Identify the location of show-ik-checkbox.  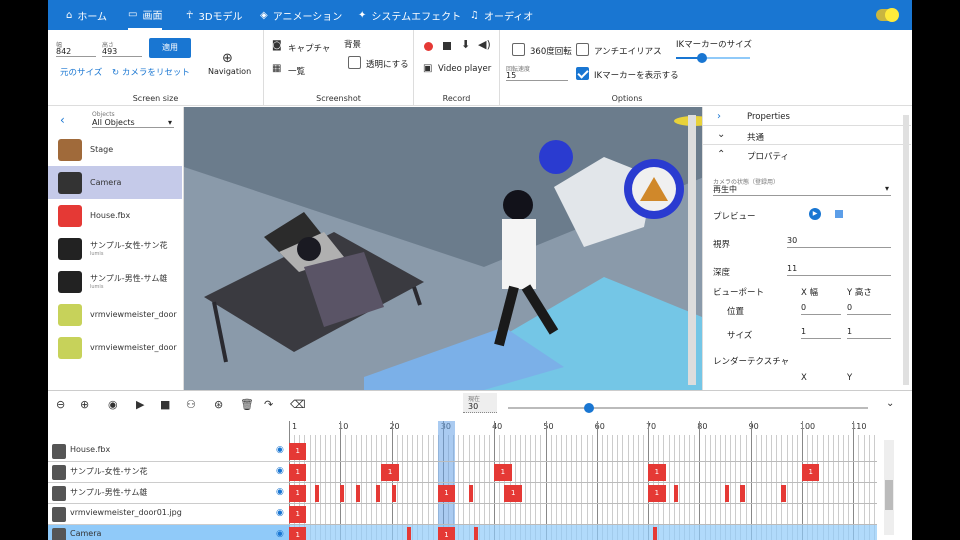
(582, 73).